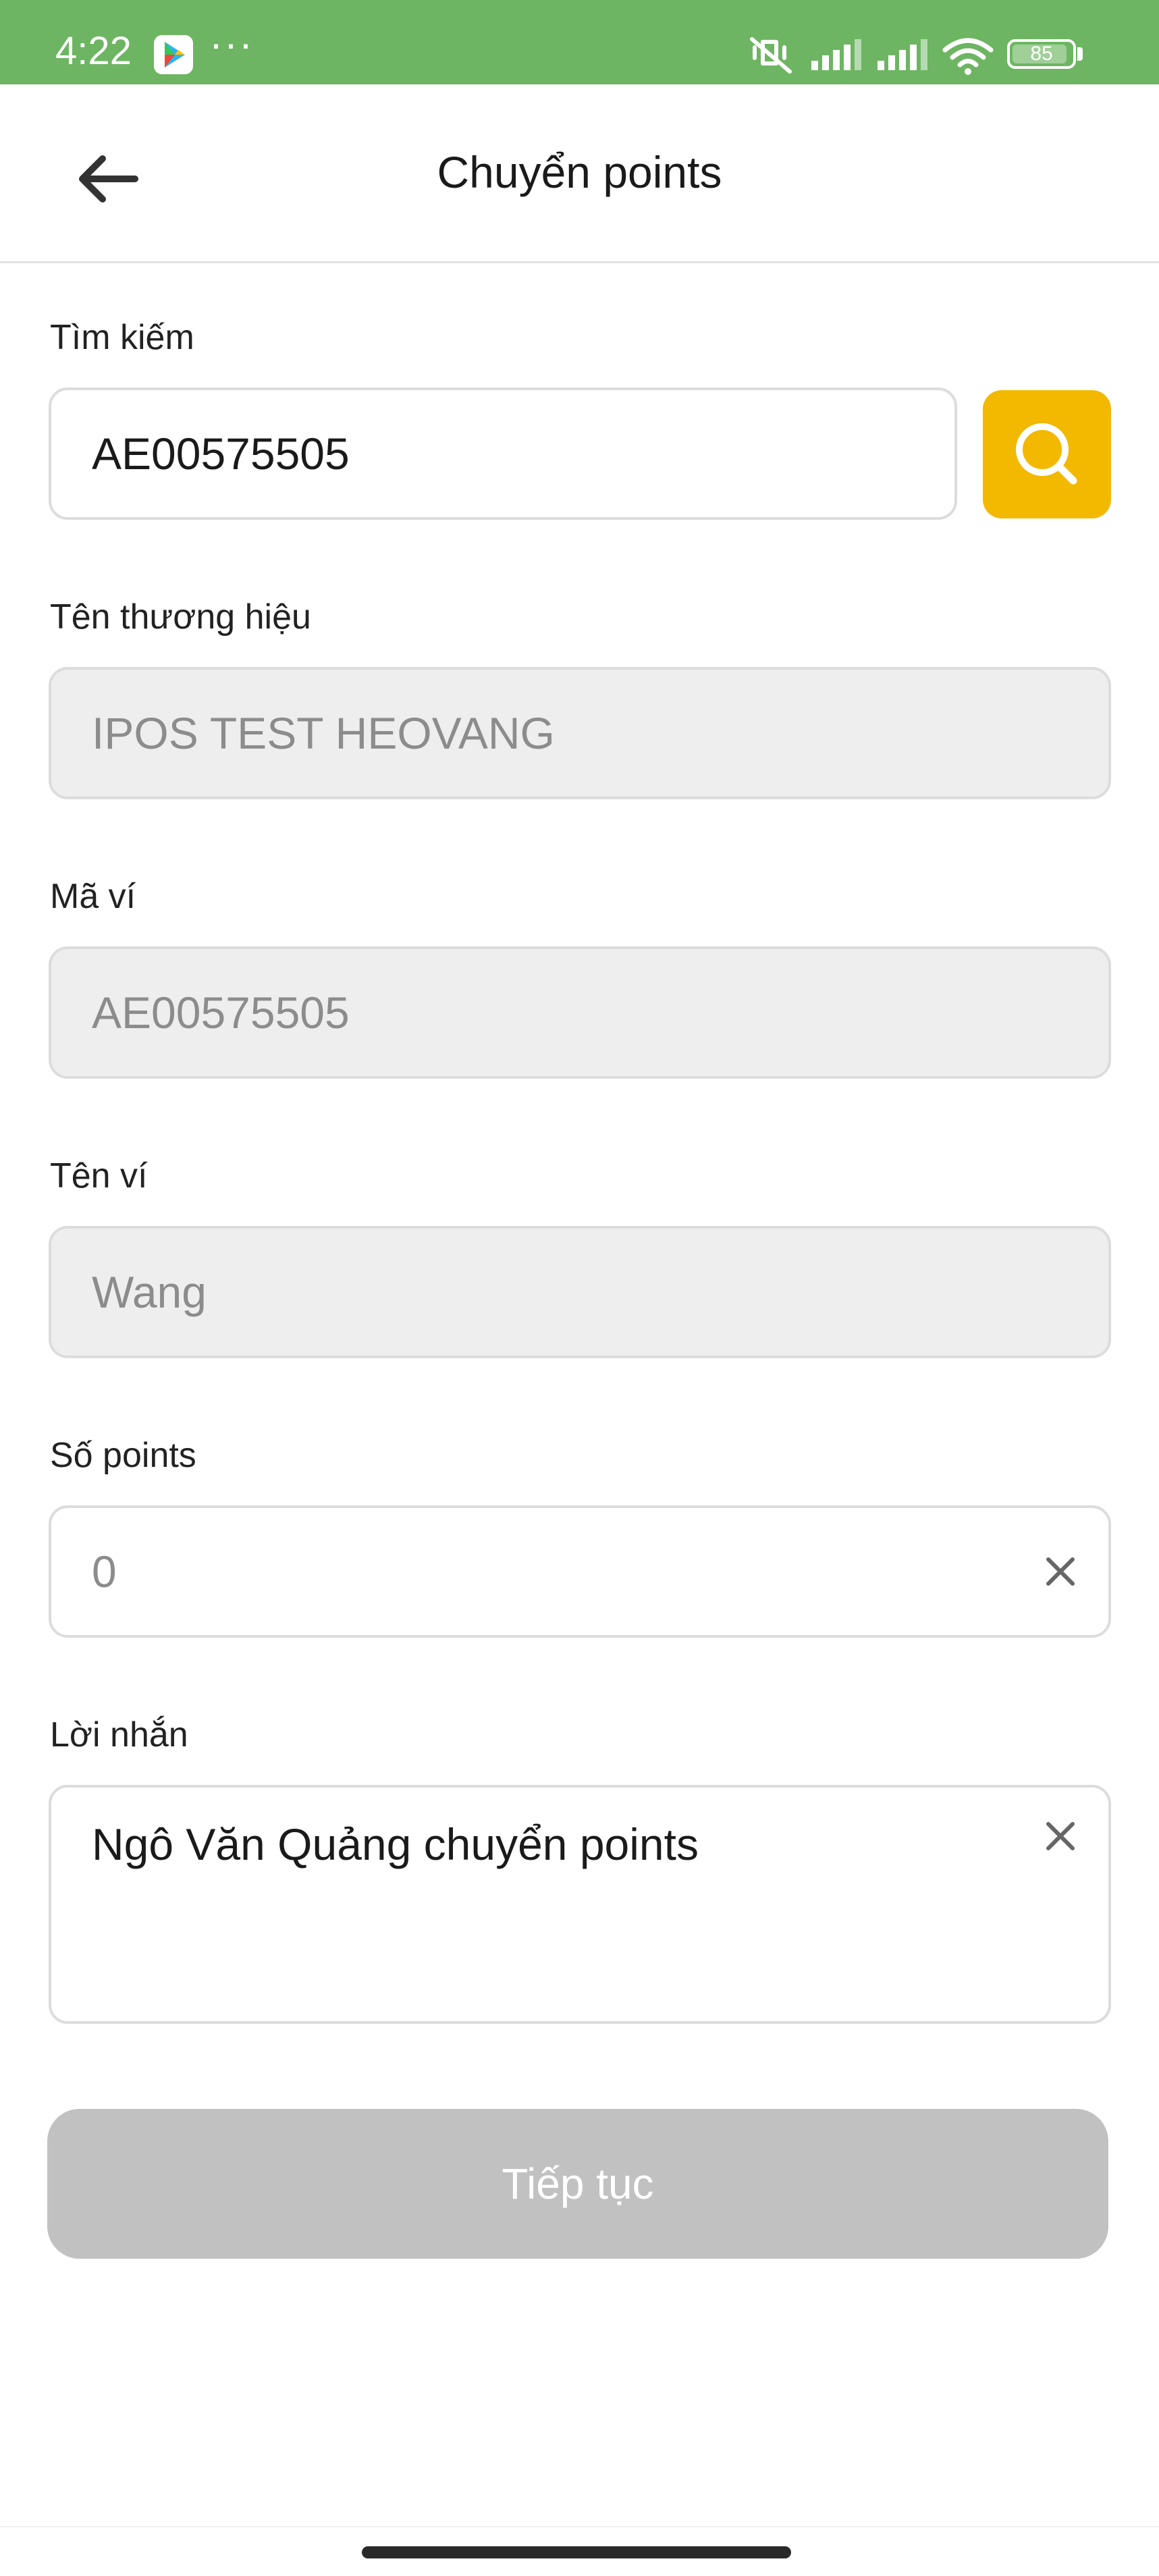 The image size is (1159, 2576). I want to click on search-button, so click(1047, 454).